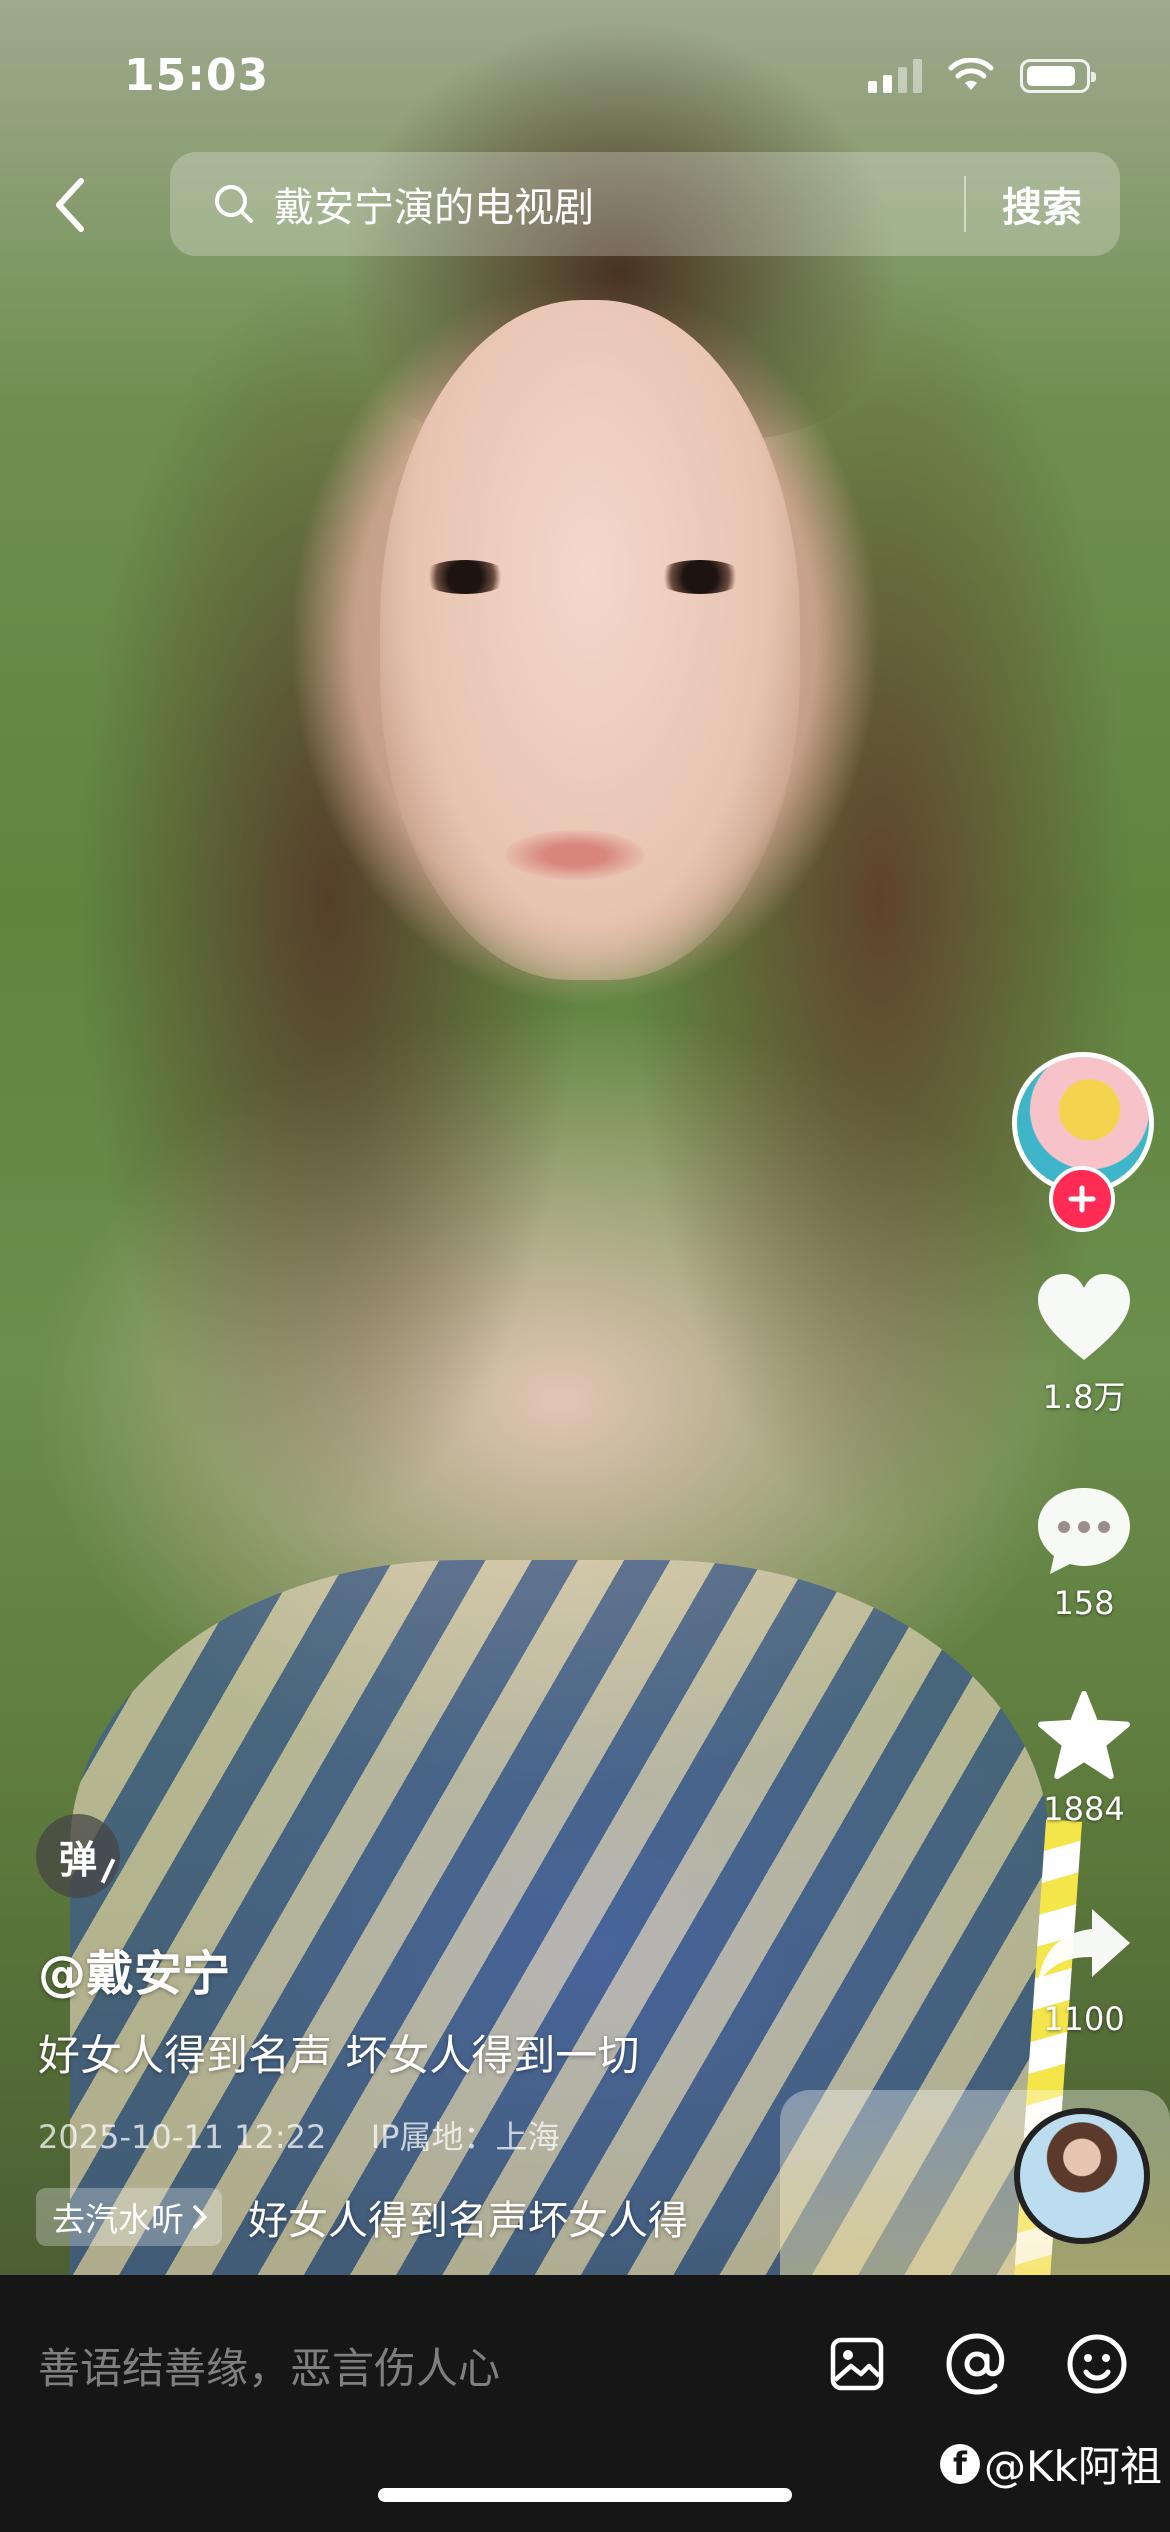 Image resolution: width=1170 pixels, height=2532 pixels. What do you see at coordinates (1084, 1603) in the screenshot?
I see `comment-count: 158` at bounding box center [1084, 1603].